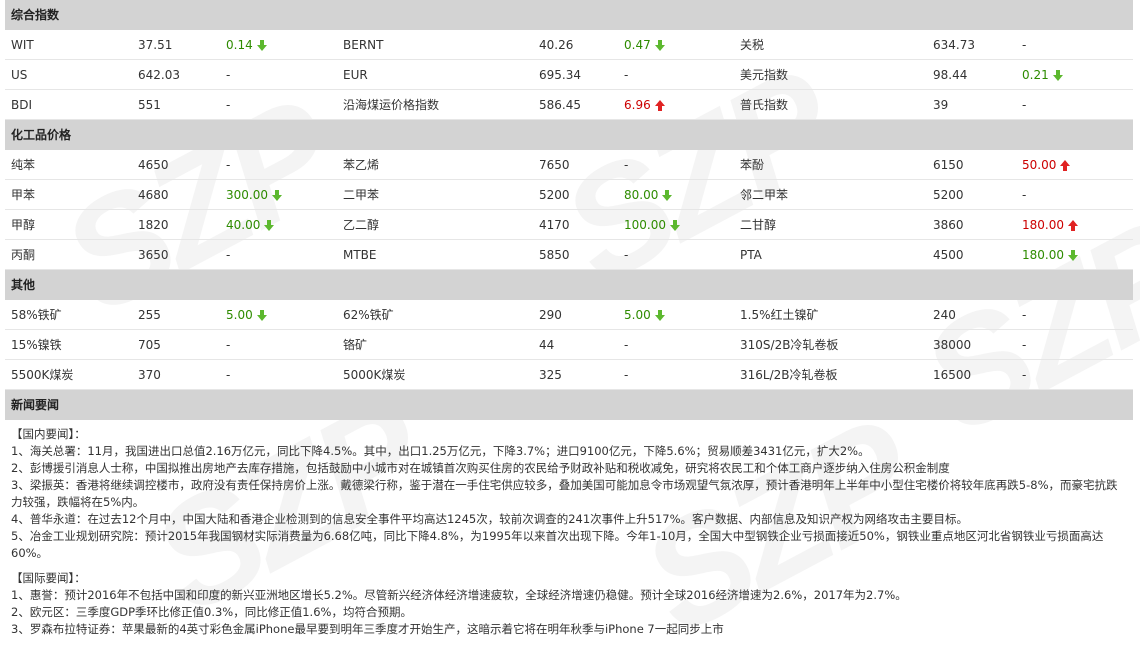  Describe the element at coordinates (971, 254) in the screenshot. I see `item-price: 4500` at that location.